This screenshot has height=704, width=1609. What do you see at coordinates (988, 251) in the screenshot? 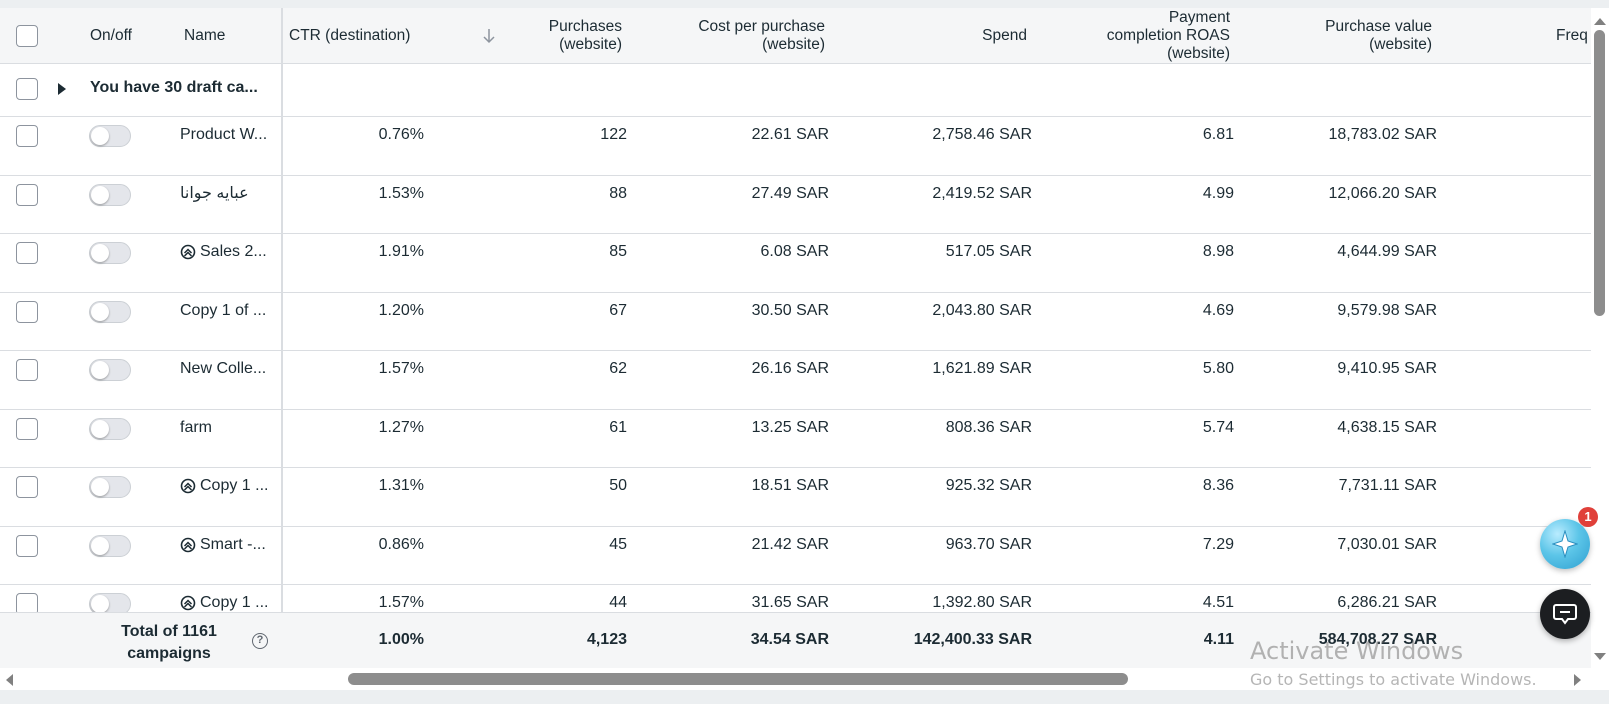
I see `row-spend: 517.05 SAR` at bounding box center [988, 251].